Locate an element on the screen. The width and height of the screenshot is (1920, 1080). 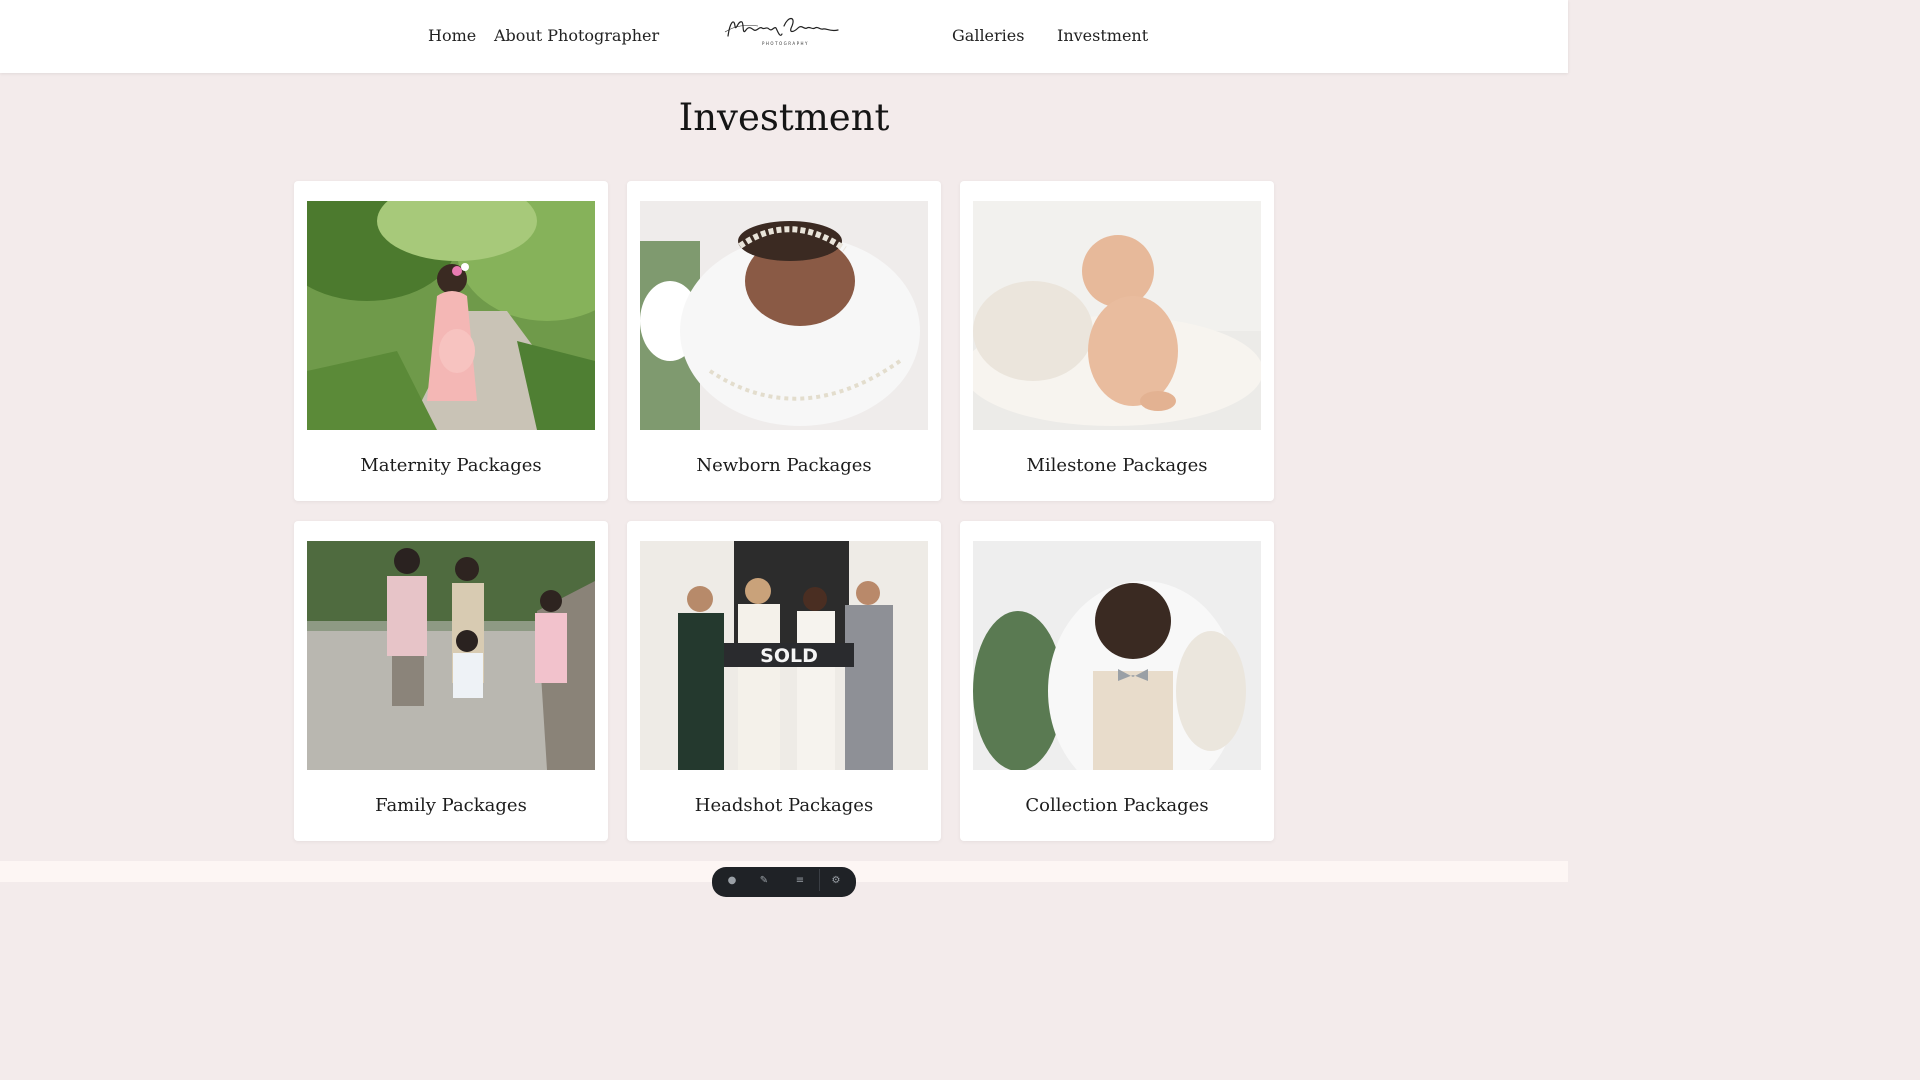
brand-logo: PHOTOGRAPHY is located at coordinates (782, 32).